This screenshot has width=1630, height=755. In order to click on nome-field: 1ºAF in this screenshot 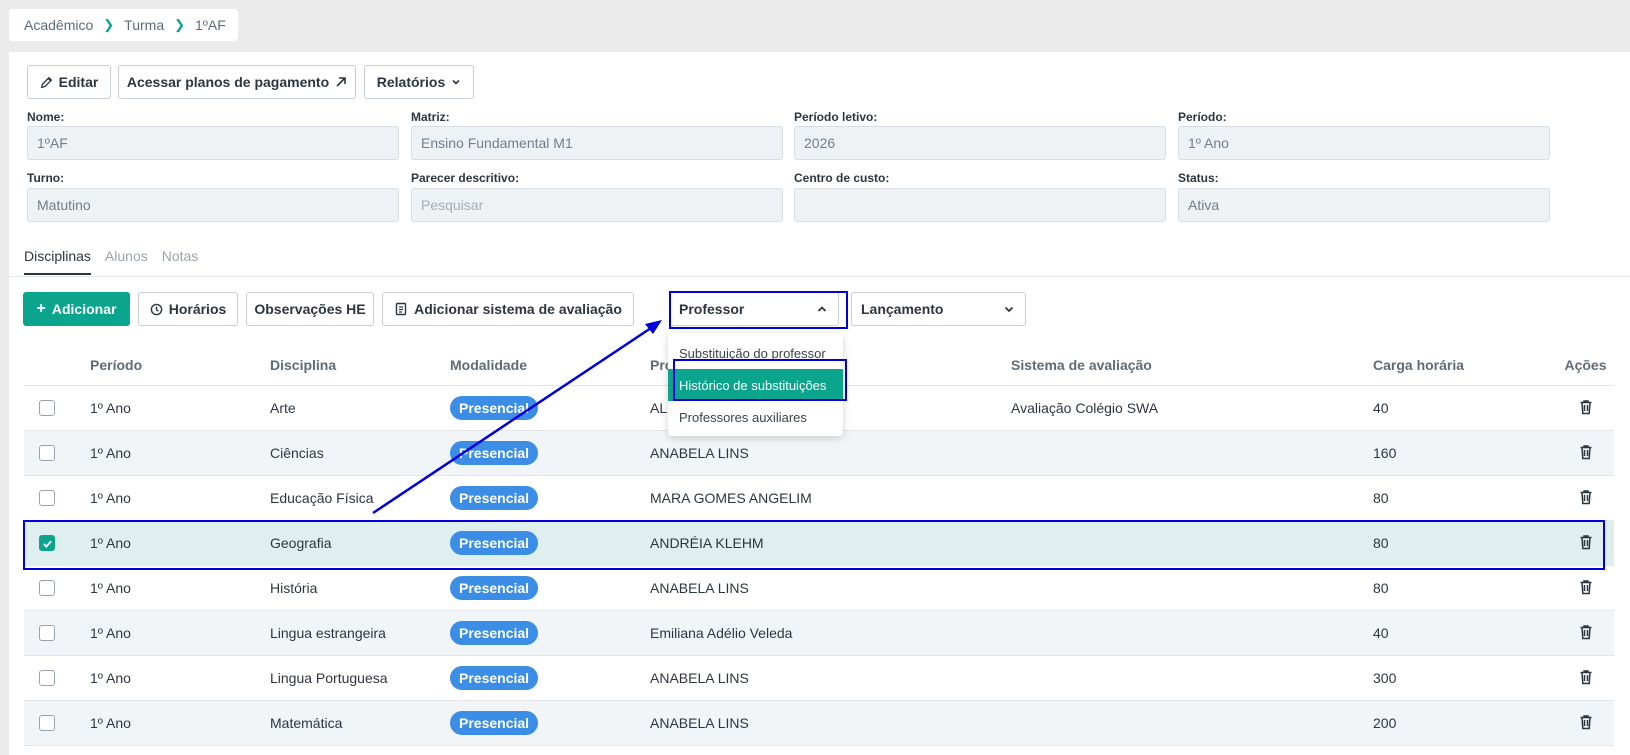, I will do `click(213, 143)`.